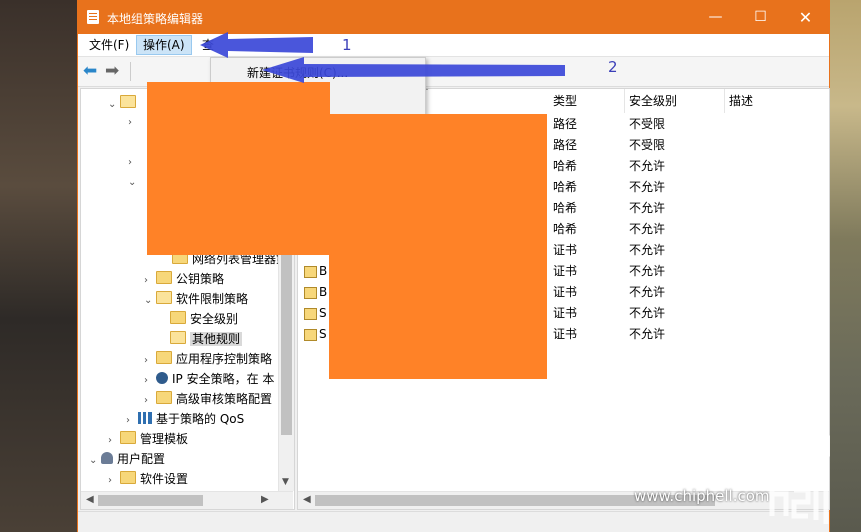 This screenshot has height=532, width=861. What do you see at coordinates (587, 101) in the screenshot?
I see `column-header-type: 类型` at bounding box center [587, 101].